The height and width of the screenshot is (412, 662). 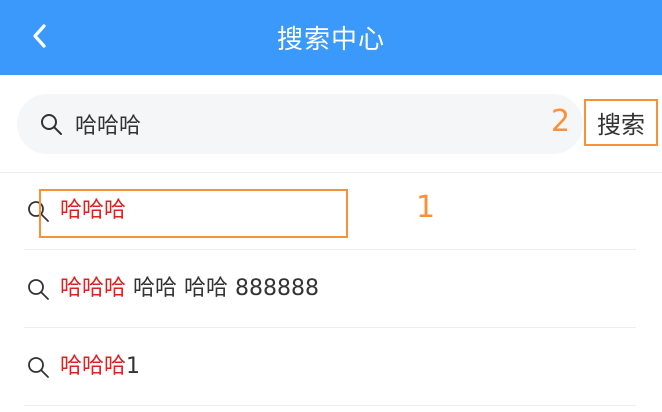 What do you see at coordinates (621, 122) in the screenshot?
I see `search-button: 搜索` at bounding box center [621, 122].